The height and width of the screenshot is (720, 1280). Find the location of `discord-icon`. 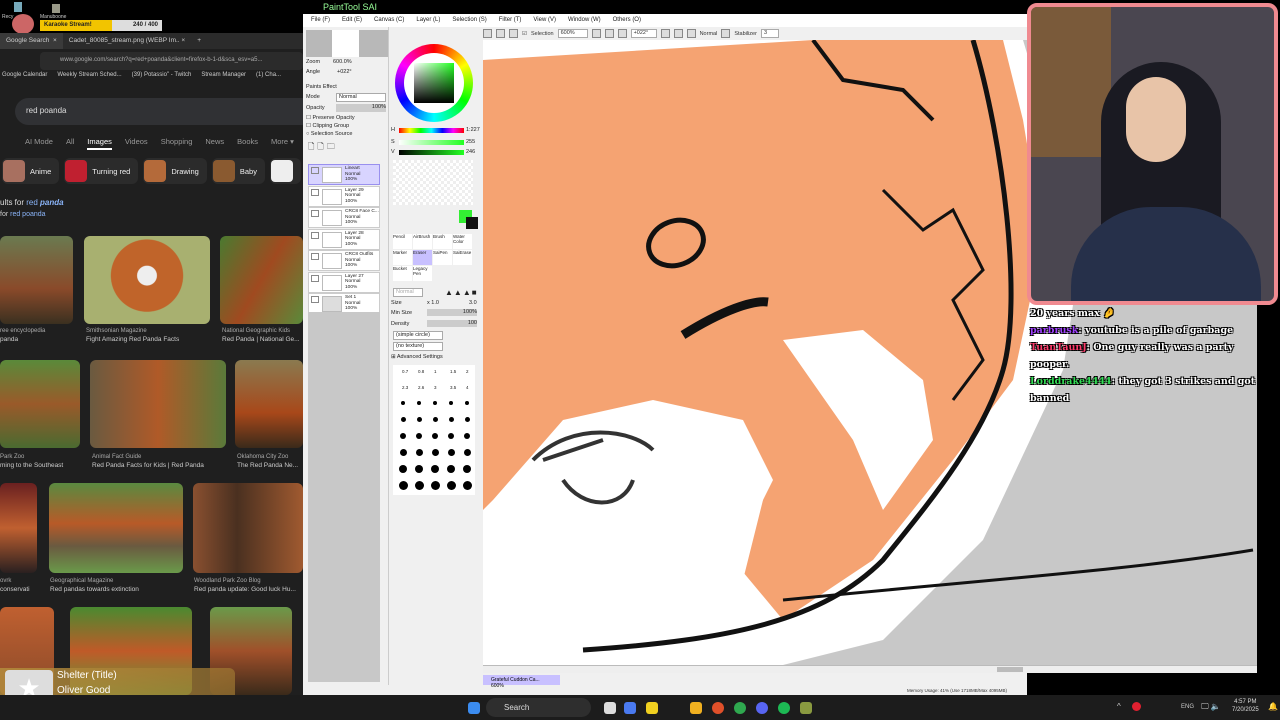

discord-icon is located at coordinates (762, 708).